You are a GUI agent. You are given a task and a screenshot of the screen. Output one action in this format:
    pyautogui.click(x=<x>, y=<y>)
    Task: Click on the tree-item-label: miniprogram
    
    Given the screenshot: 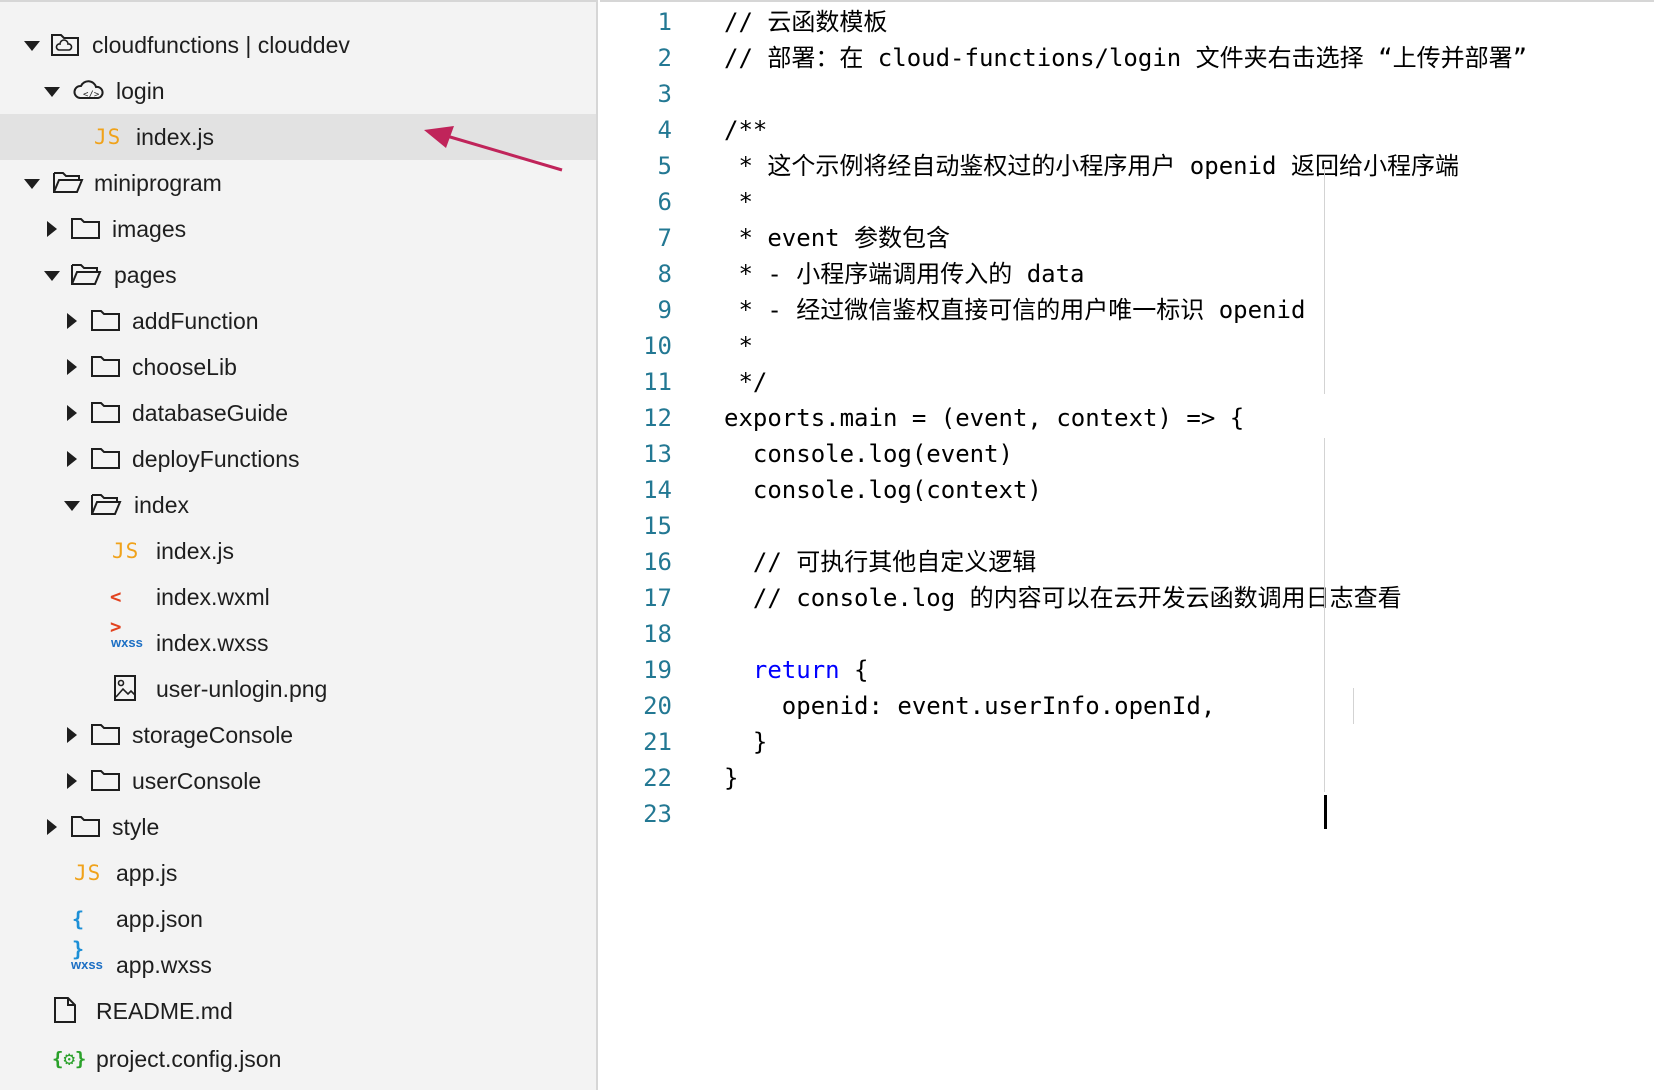 What is the action you would take?
    pyautogui.click(x=158, y=183)
    